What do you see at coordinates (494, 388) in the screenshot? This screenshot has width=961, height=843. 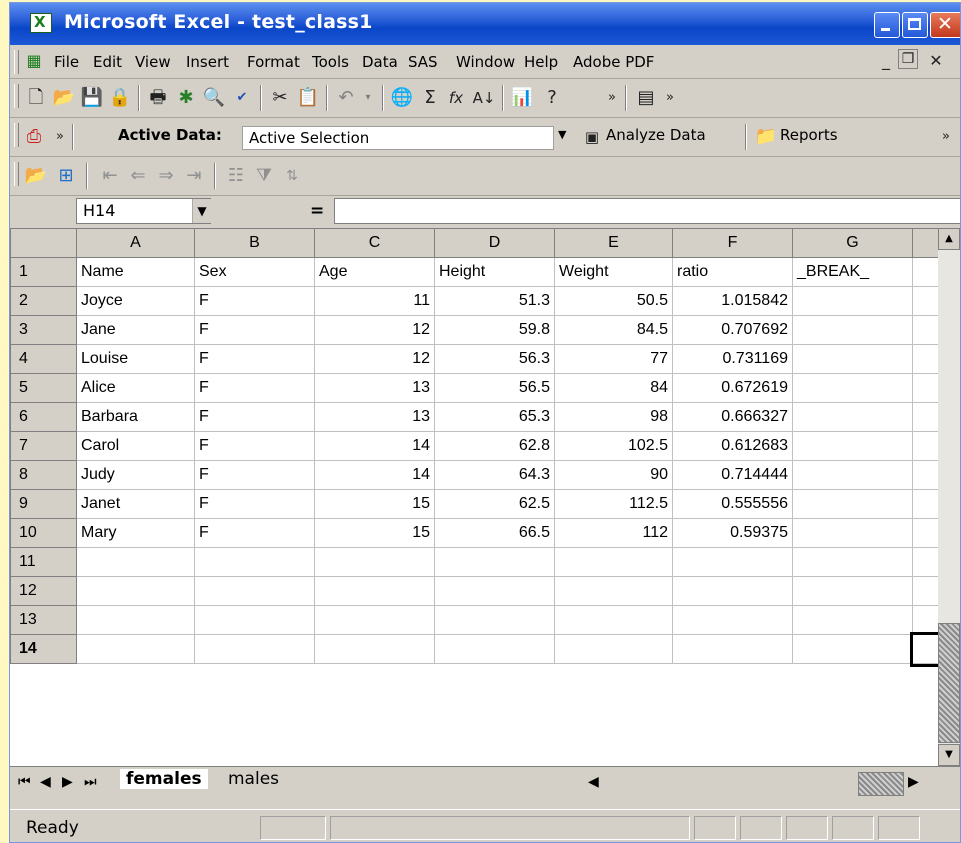 I see `cell: 56.5` at bounding box center [494, 388].